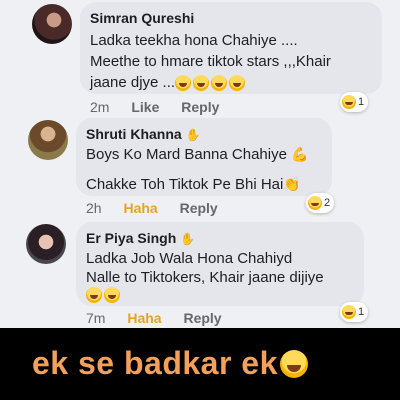 The image size is (400, 400). Describe the element at coordinates (142, 18) in the screenshot. I see `commenter-name: Simran Qureshi` at that location.